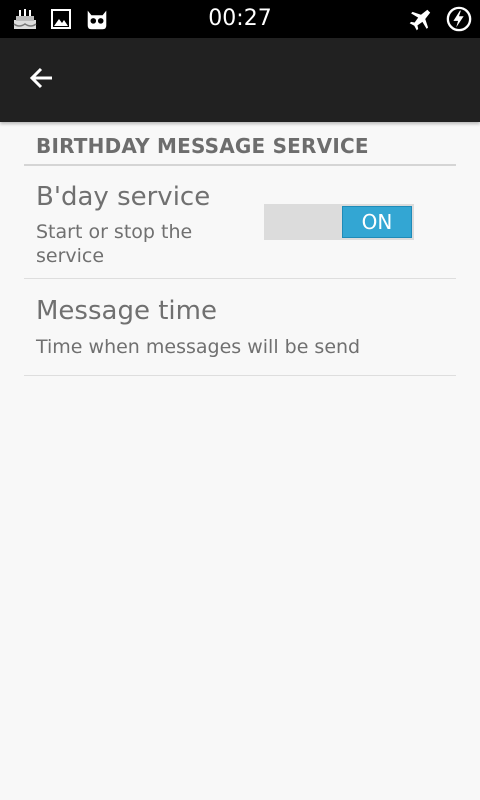  Describe the element at coordinates (440, 19) in the screenshot. I see `system-icons` at that location.